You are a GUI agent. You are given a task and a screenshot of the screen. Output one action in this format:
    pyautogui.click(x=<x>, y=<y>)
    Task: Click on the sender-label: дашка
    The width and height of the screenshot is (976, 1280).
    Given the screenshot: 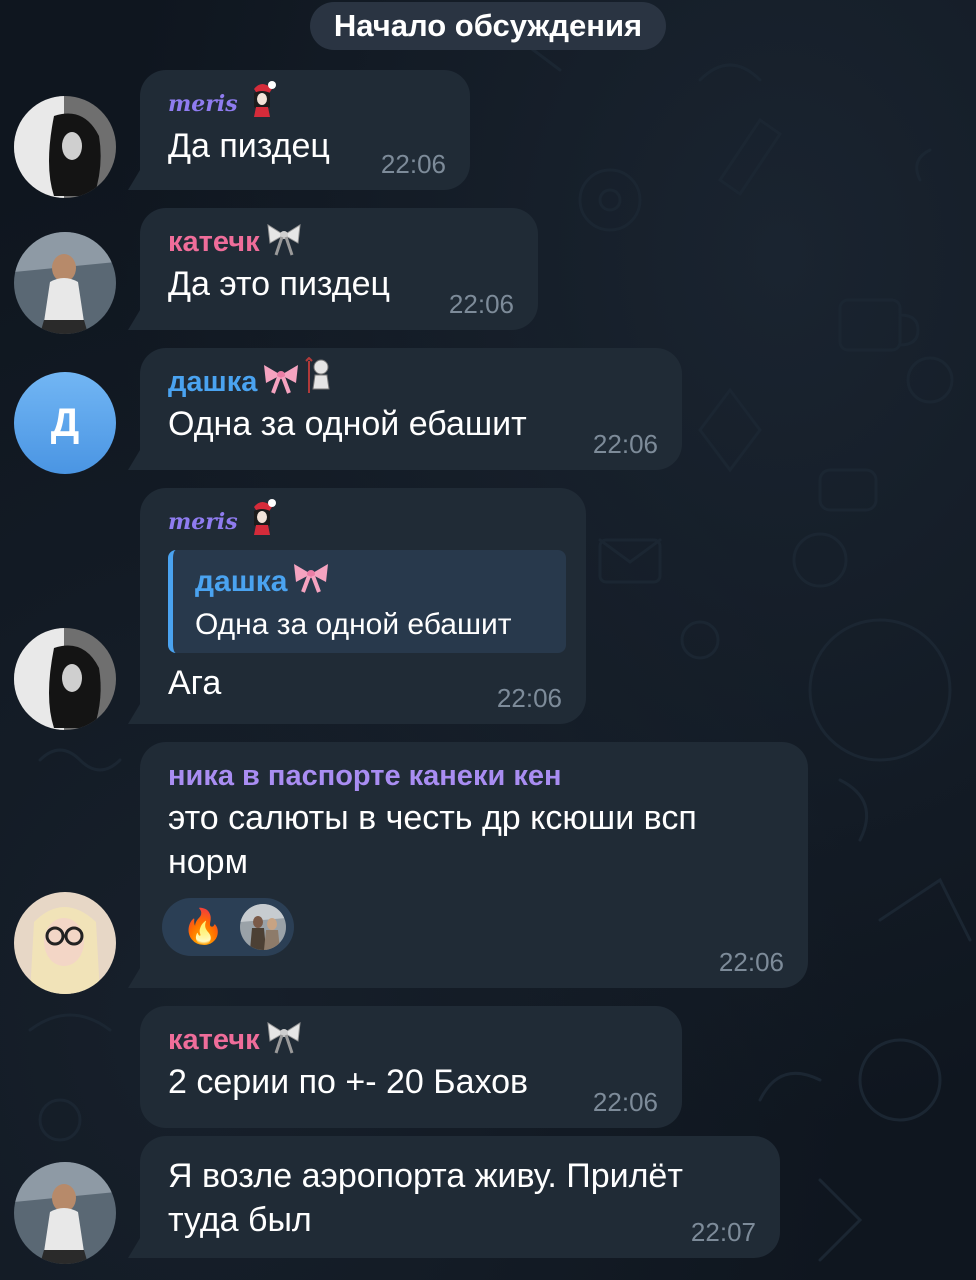 What is the action you would take?
    pyautogui.click(x=213, y=382)
    